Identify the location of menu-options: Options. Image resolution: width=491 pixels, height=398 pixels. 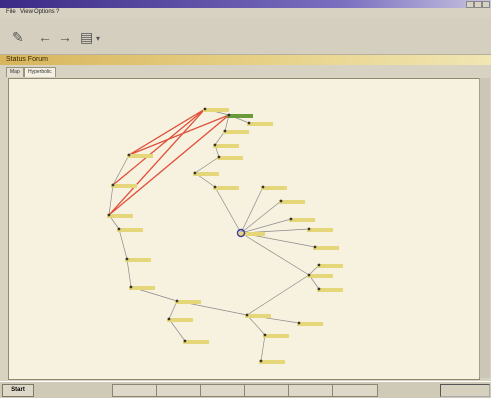
(44, 12).